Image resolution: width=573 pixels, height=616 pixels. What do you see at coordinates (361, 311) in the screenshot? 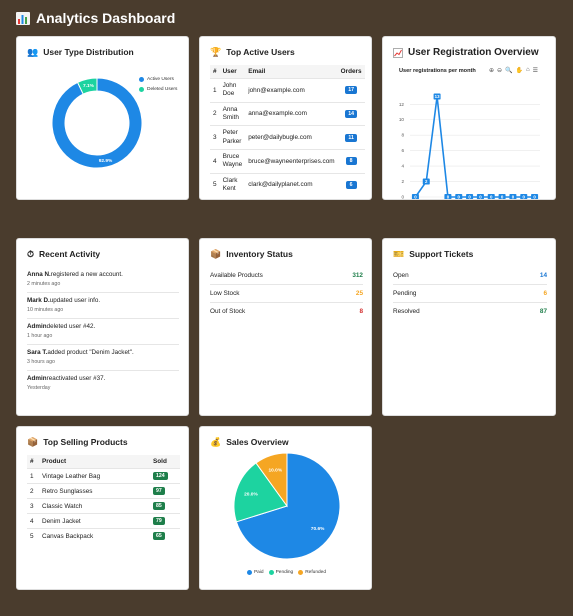
I see `inventory-value: 8` at bounding box center [361, 311].